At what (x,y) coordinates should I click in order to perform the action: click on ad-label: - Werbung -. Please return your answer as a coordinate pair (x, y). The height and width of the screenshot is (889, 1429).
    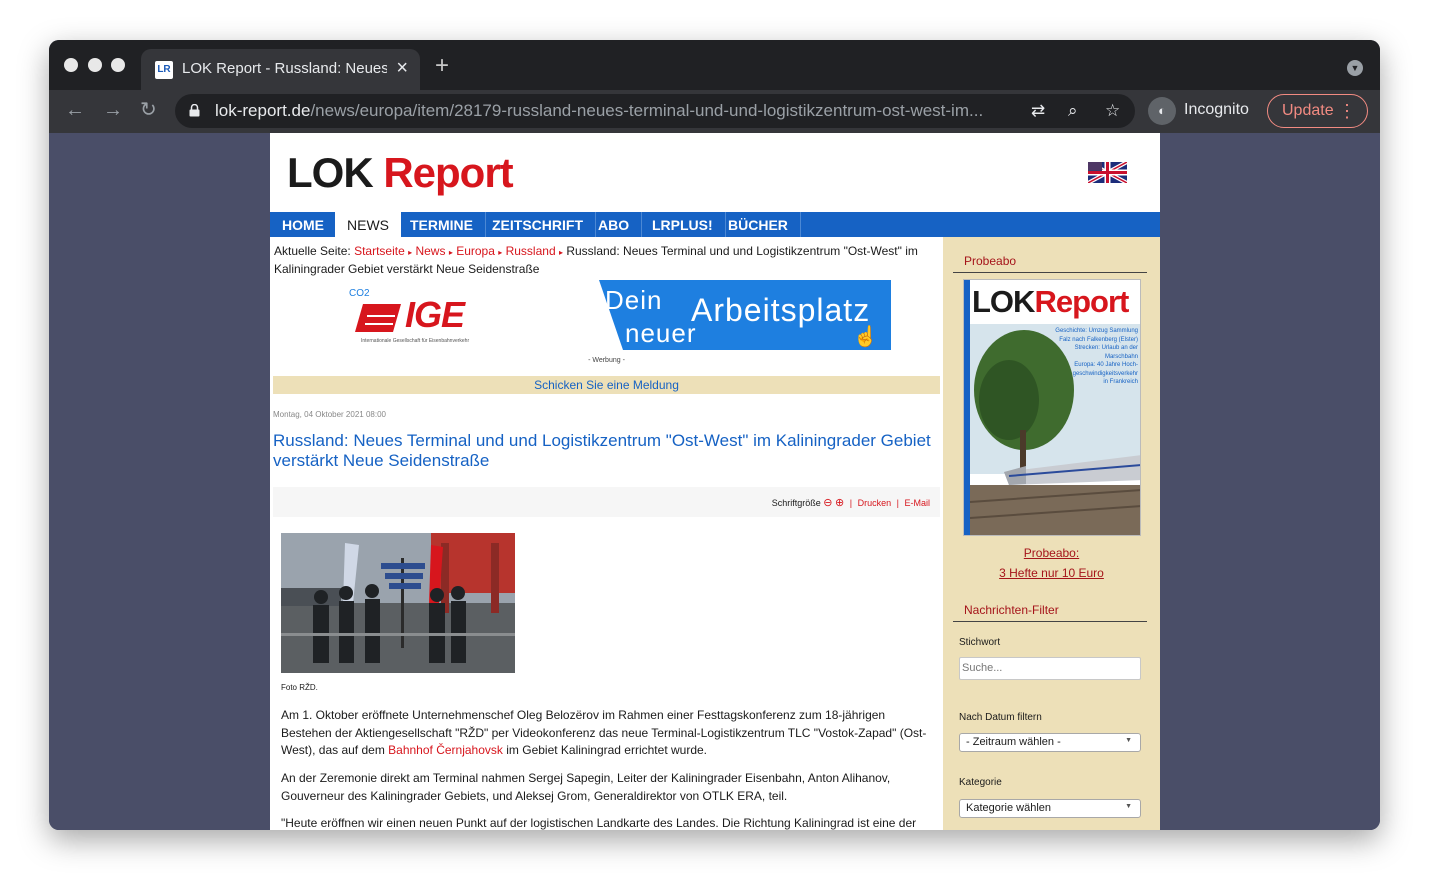
    Looking at the image, I should click on (606, 360).